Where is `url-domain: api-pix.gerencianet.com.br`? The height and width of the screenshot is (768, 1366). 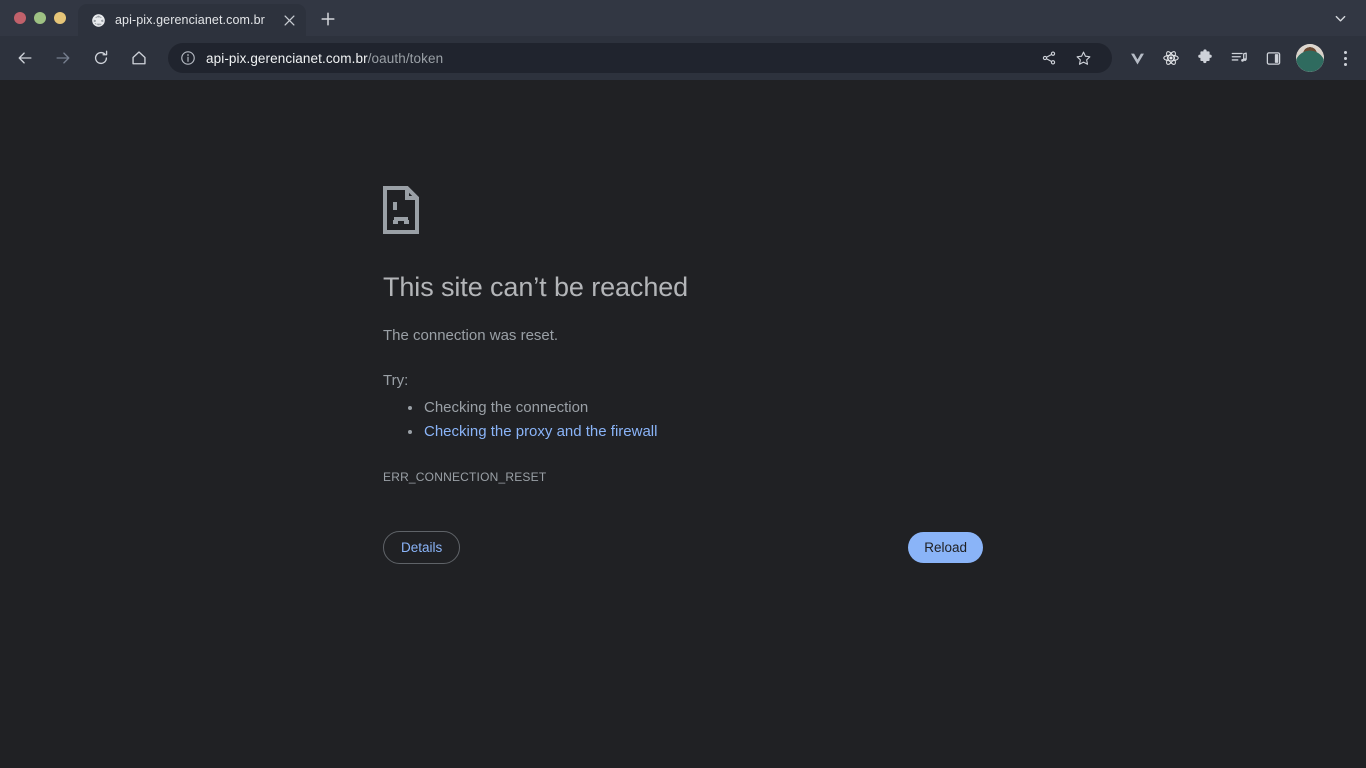
url-domain: api-pix.gerencianet.com.br is located at coordinates (287, 58).